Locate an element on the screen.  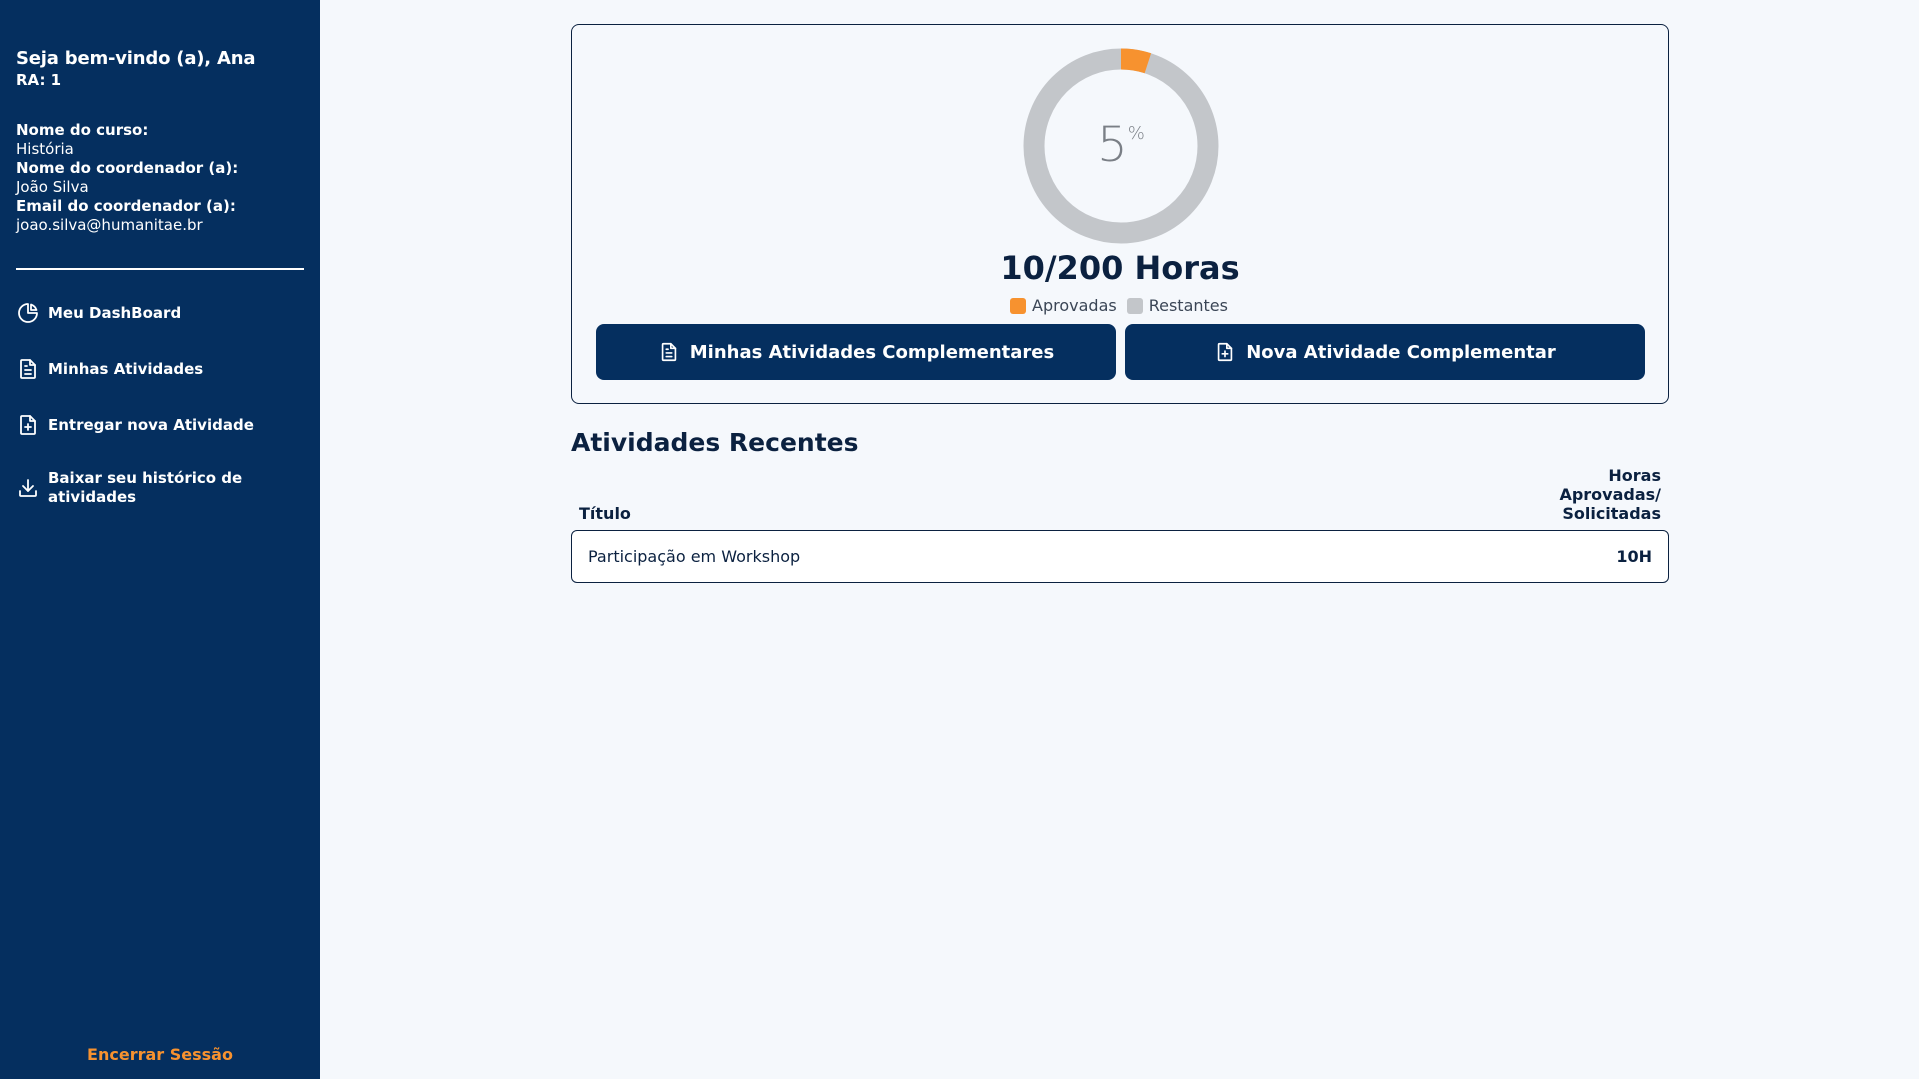
column-header-hours-line2: Aprovadas/ is located at coordinates (1610, 494).